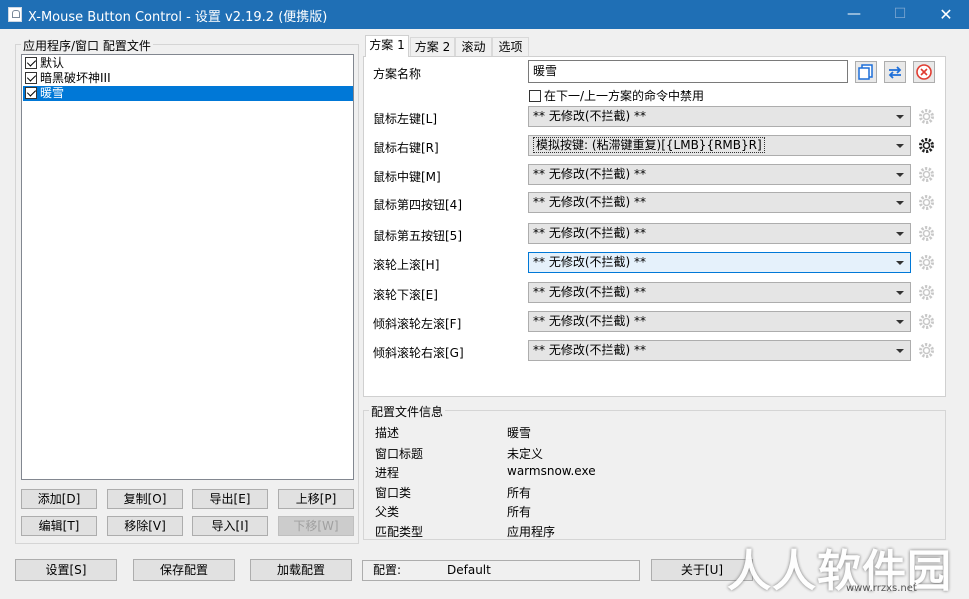  Describe the element at coordinates (469, 570) in the screenshot. I see `config-status-value: Default` at that location.